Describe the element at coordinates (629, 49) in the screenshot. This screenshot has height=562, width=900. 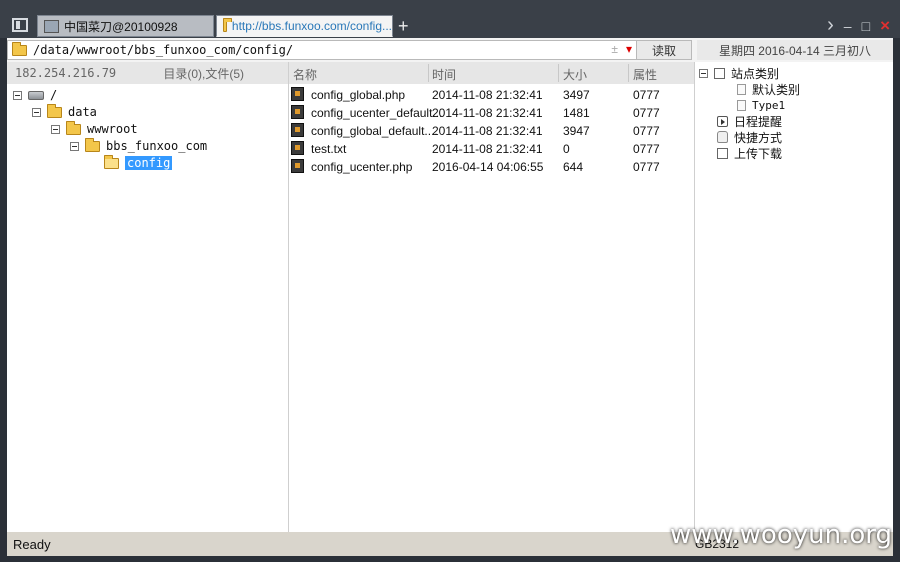
I see `chevron-down-icon: ▾` at that location.